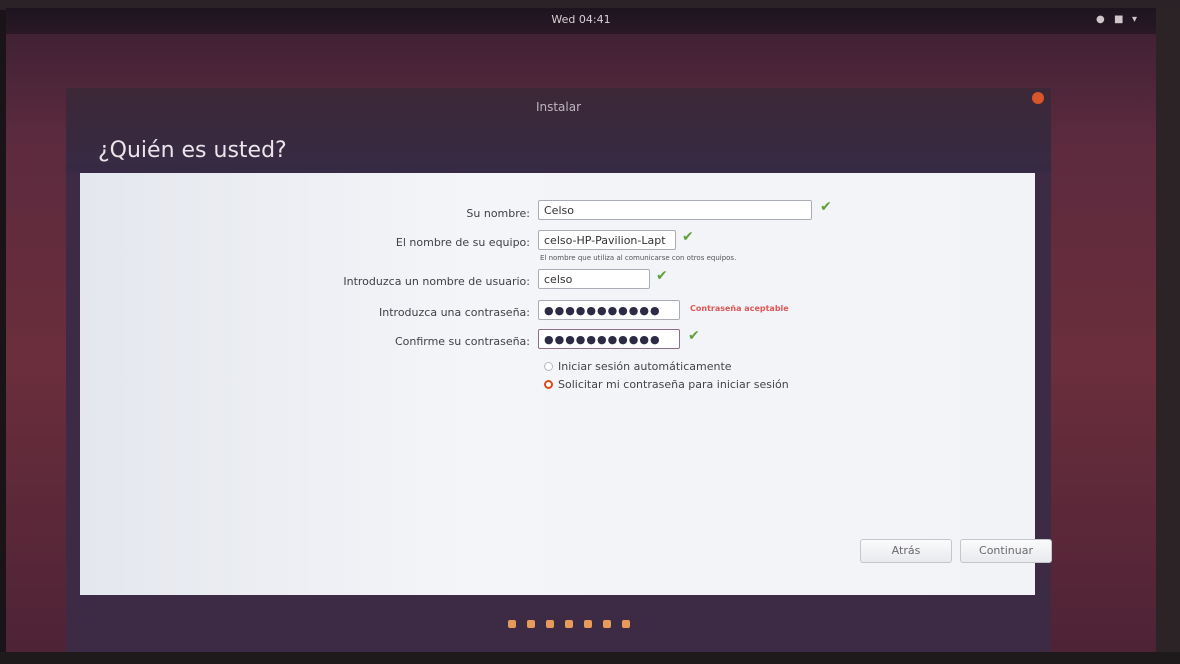  Describe the element at coordinates (462, 242) in the screenshot. I see `computer-name-label: El nombre de su equipo:` at that location.